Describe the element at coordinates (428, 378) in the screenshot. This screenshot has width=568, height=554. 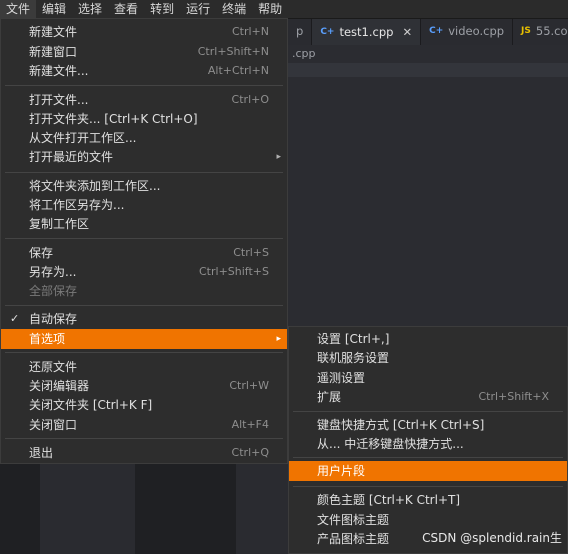
I see `submenu-item-telemetry: 遥测设置` at that location.